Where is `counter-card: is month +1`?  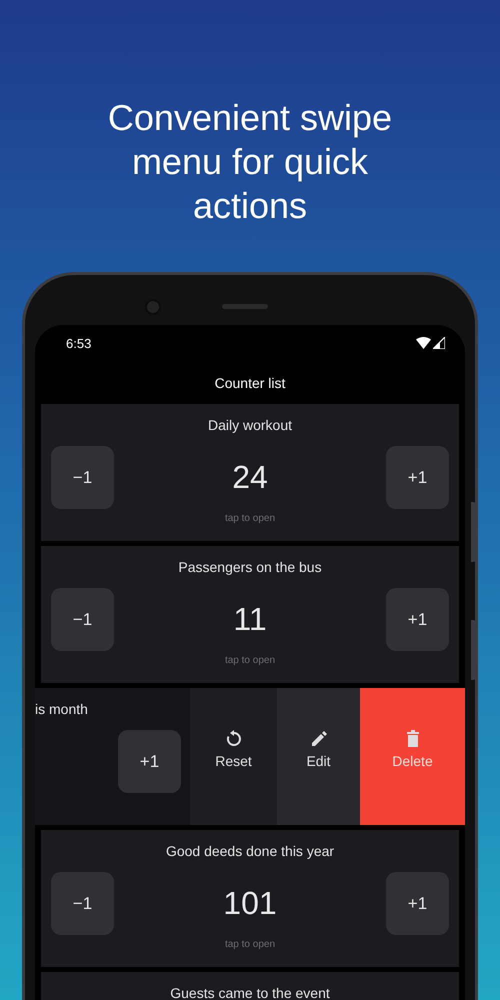 counter-card: is month +1 is located at coordinates (112, 756).